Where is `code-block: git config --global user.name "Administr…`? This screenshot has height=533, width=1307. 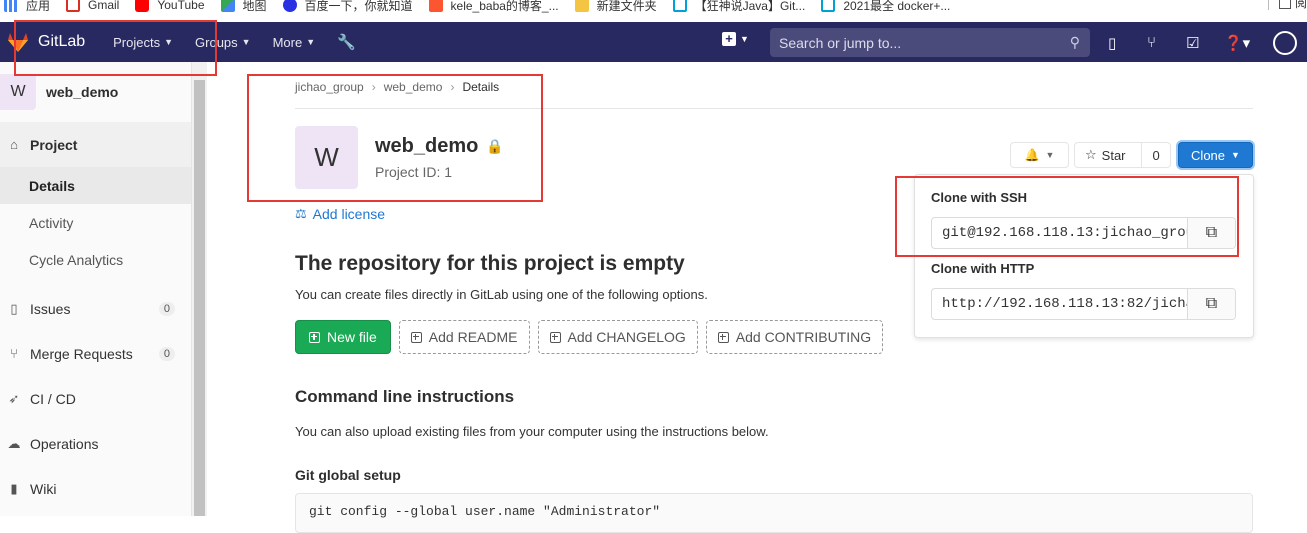 code-block: git config --global user.name "Administr… is located at coordinates (774, 513).